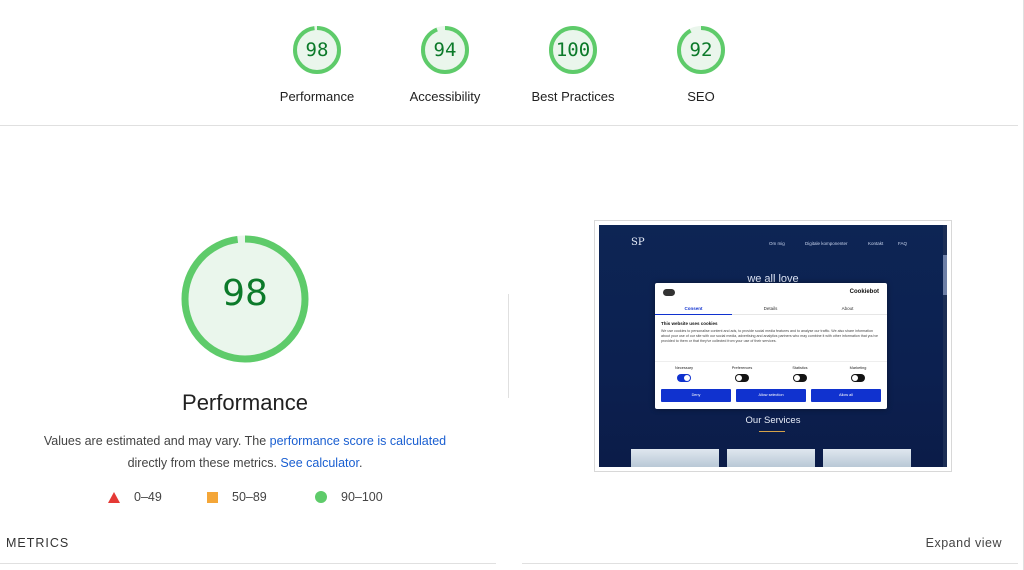 The height and width of the screenshot is (570, 1024). I want to click on toggle-label: Marketing, so click(858, 368).